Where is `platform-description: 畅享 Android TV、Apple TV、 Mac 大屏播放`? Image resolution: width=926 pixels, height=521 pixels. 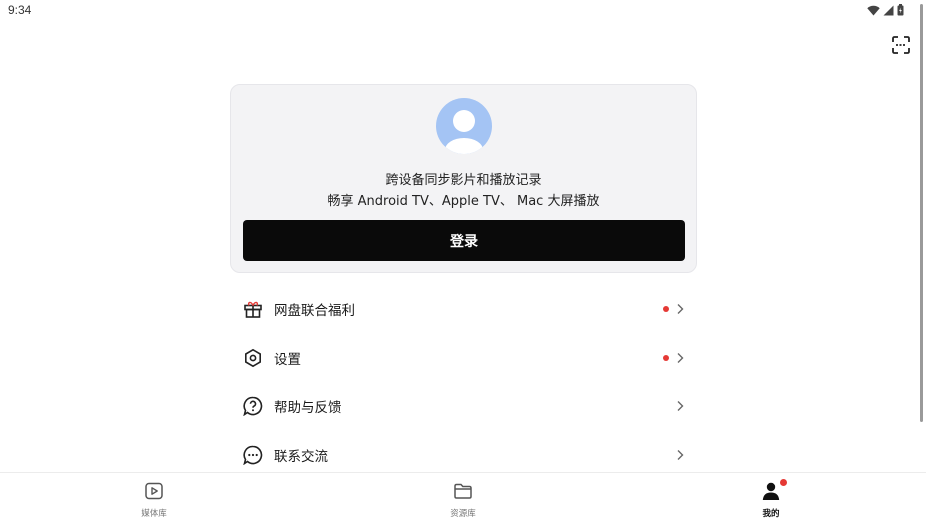
platform-description: 畅享 Android TV、Apple TV、 Mac 大屏播放 is located at coordinates (463, 201).